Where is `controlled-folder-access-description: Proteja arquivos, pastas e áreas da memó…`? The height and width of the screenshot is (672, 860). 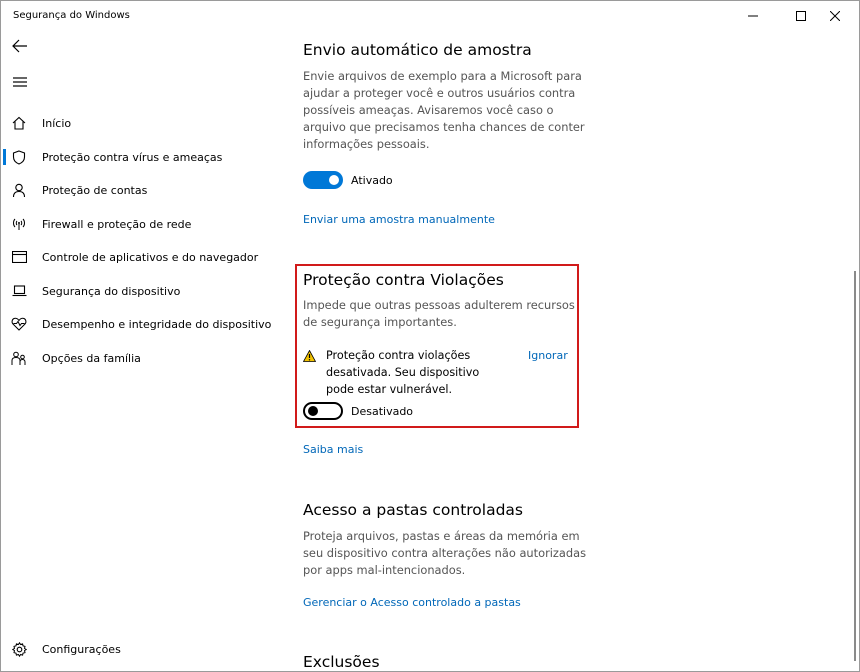
controlled-folder-access-description: Proteja arquivos, pastas e áreas da memó… is located at coordinates (445, 553).